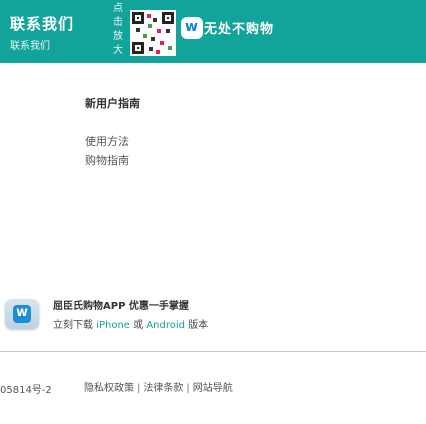  What do you see at coordinates (213, 388) in the screenshot?
I see `footer-link-sitemap: 网站导航` at bounding box center [213, 388].